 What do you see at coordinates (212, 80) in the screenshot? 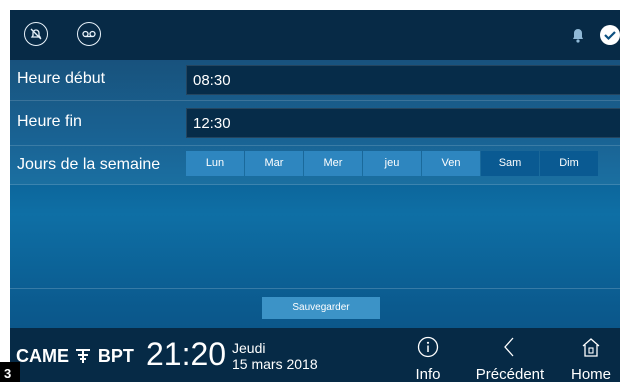
I see `start-time-value: 08:30` at bounding box center [212, 80].